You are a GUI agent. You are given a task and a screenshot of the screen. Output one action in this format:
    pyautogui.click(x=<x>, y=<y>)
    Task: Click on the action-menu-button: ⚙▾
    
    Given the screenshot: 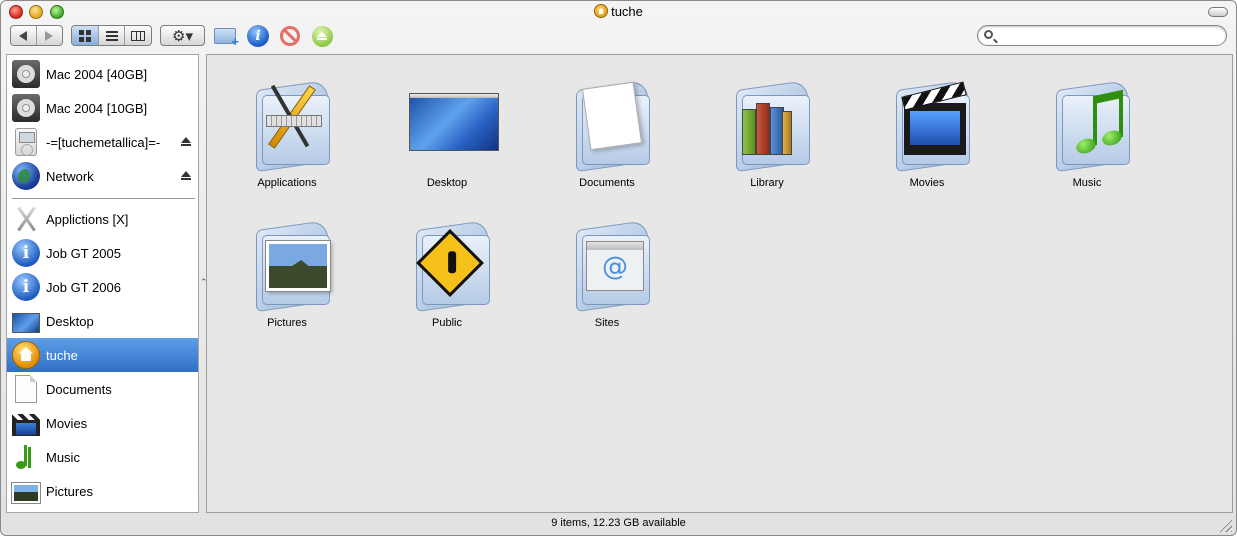 What is the action you would take?
    pyautogui.click(x=182, y=35)
    